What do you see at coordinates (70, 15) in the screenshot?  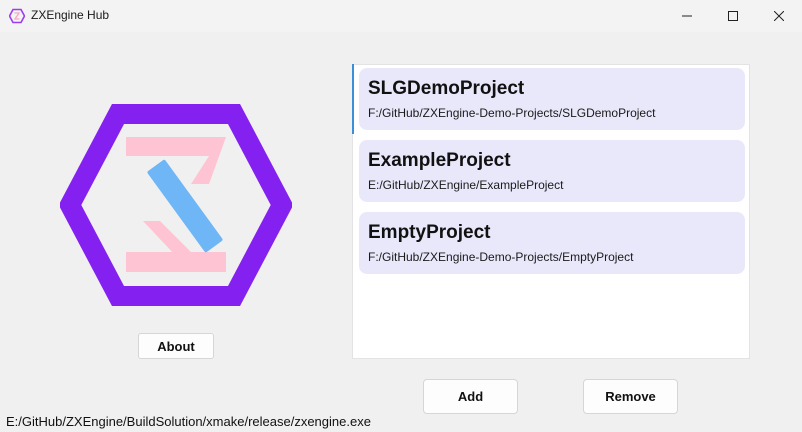 I see `window-title: ZXEngine Hub` at bounding box center [70, 15].